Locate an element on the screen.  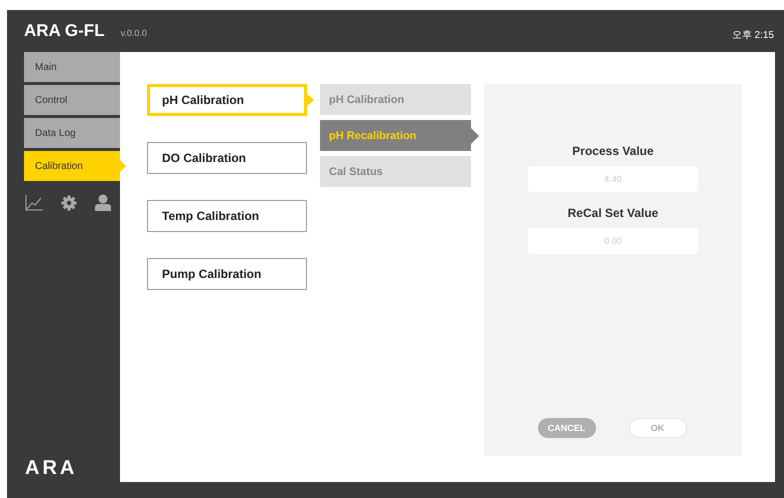
clock-time: 오후 2:15 is located at coordinates (753, 35).